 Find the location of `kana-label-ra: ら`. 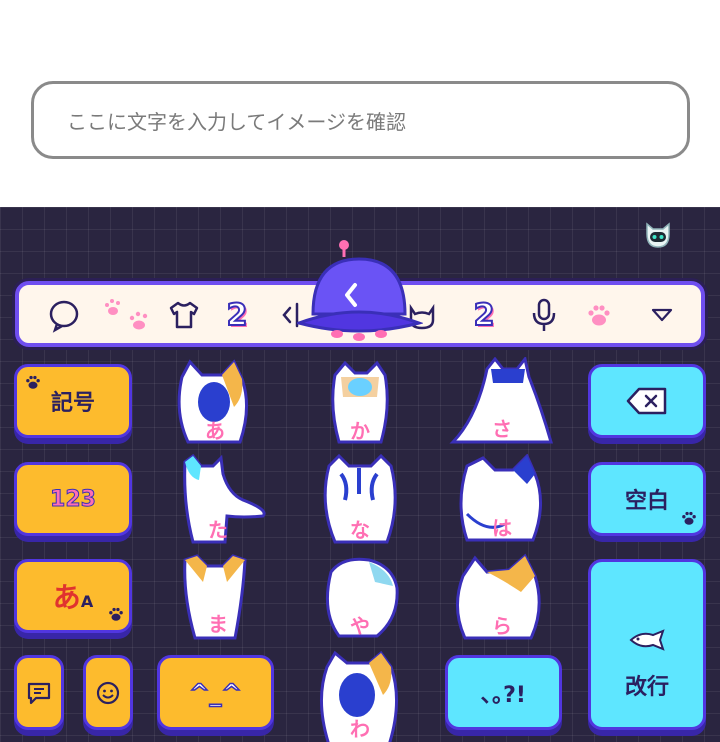

kana-label-ra: ら is located at coordinates (502, 626).